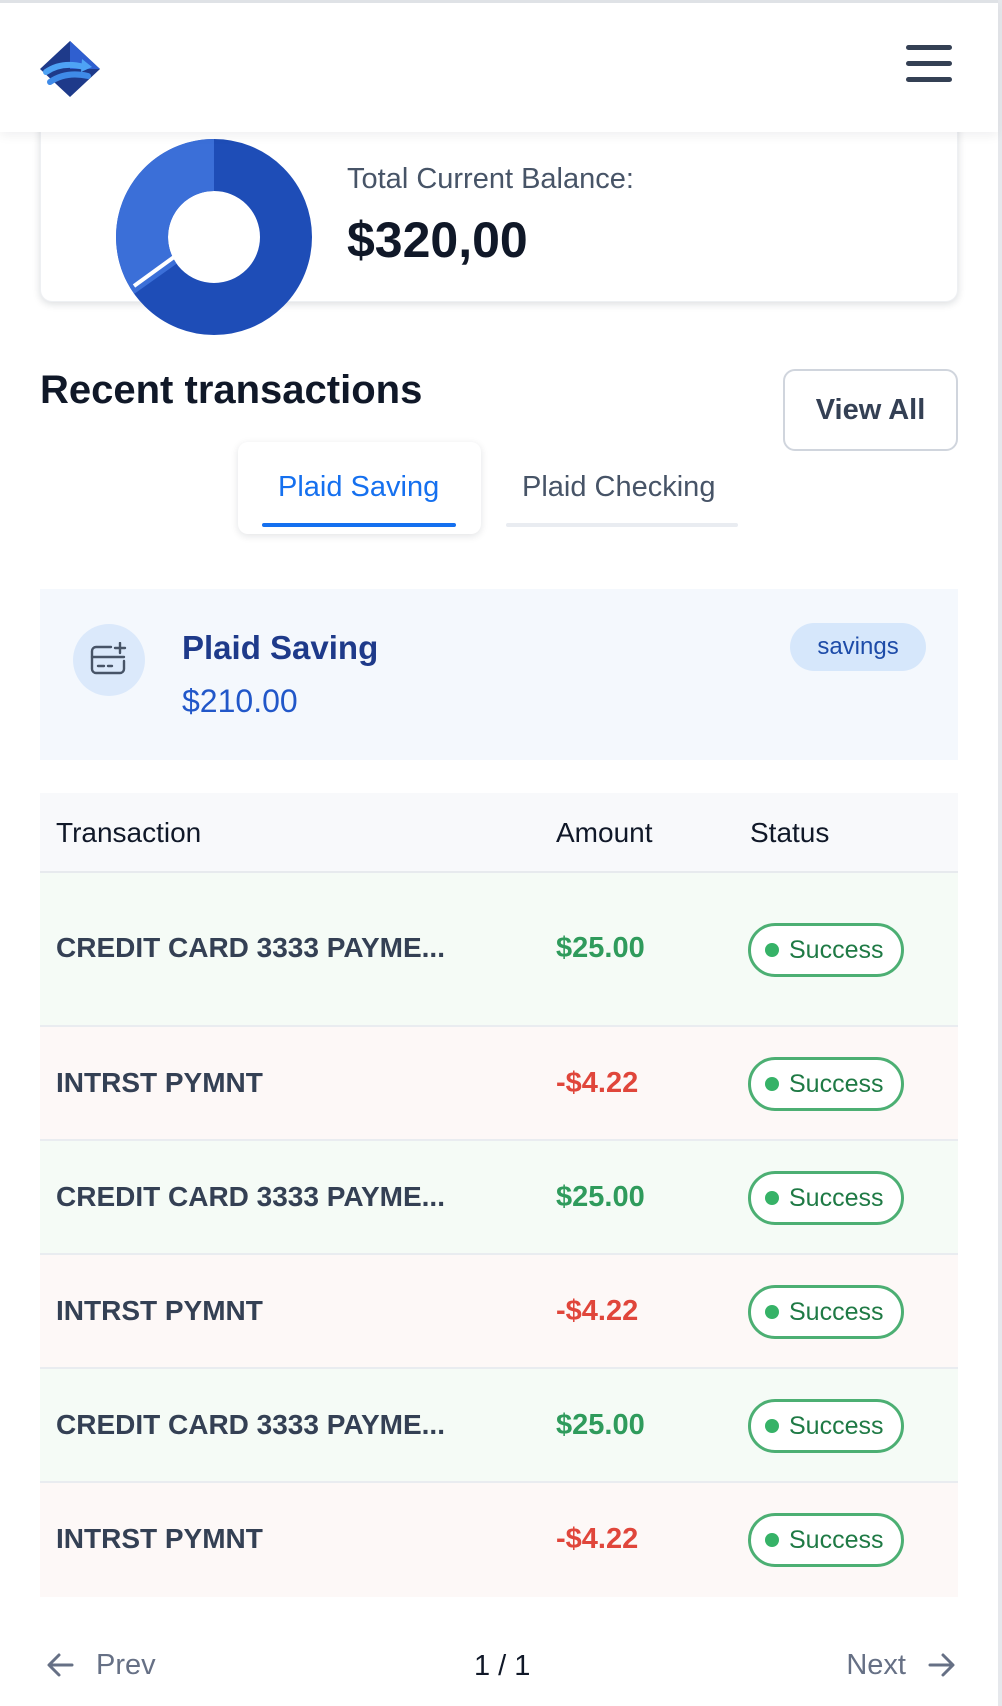 The image size is (1002, 1706). I want to click on top-header, so click(499, 66).